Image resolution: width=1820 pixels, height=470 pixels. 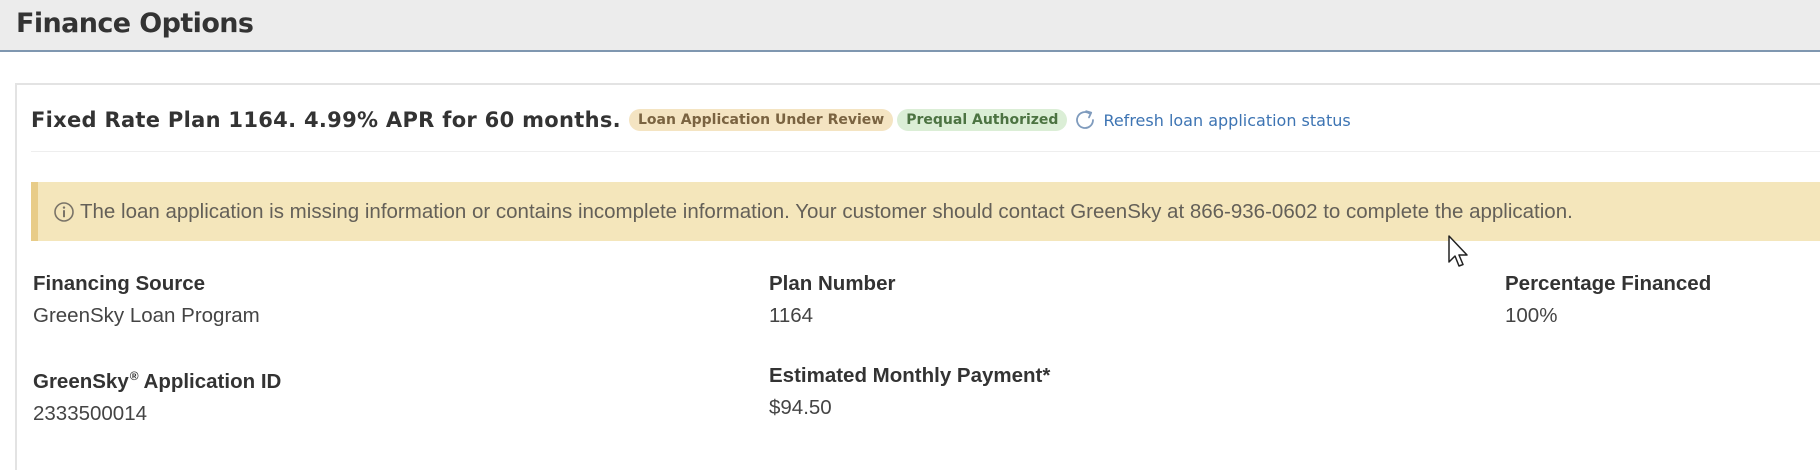 What do you see at coordinates (925, 151) in the screenshot?
I see `divider` at bounding box center [925, 151].